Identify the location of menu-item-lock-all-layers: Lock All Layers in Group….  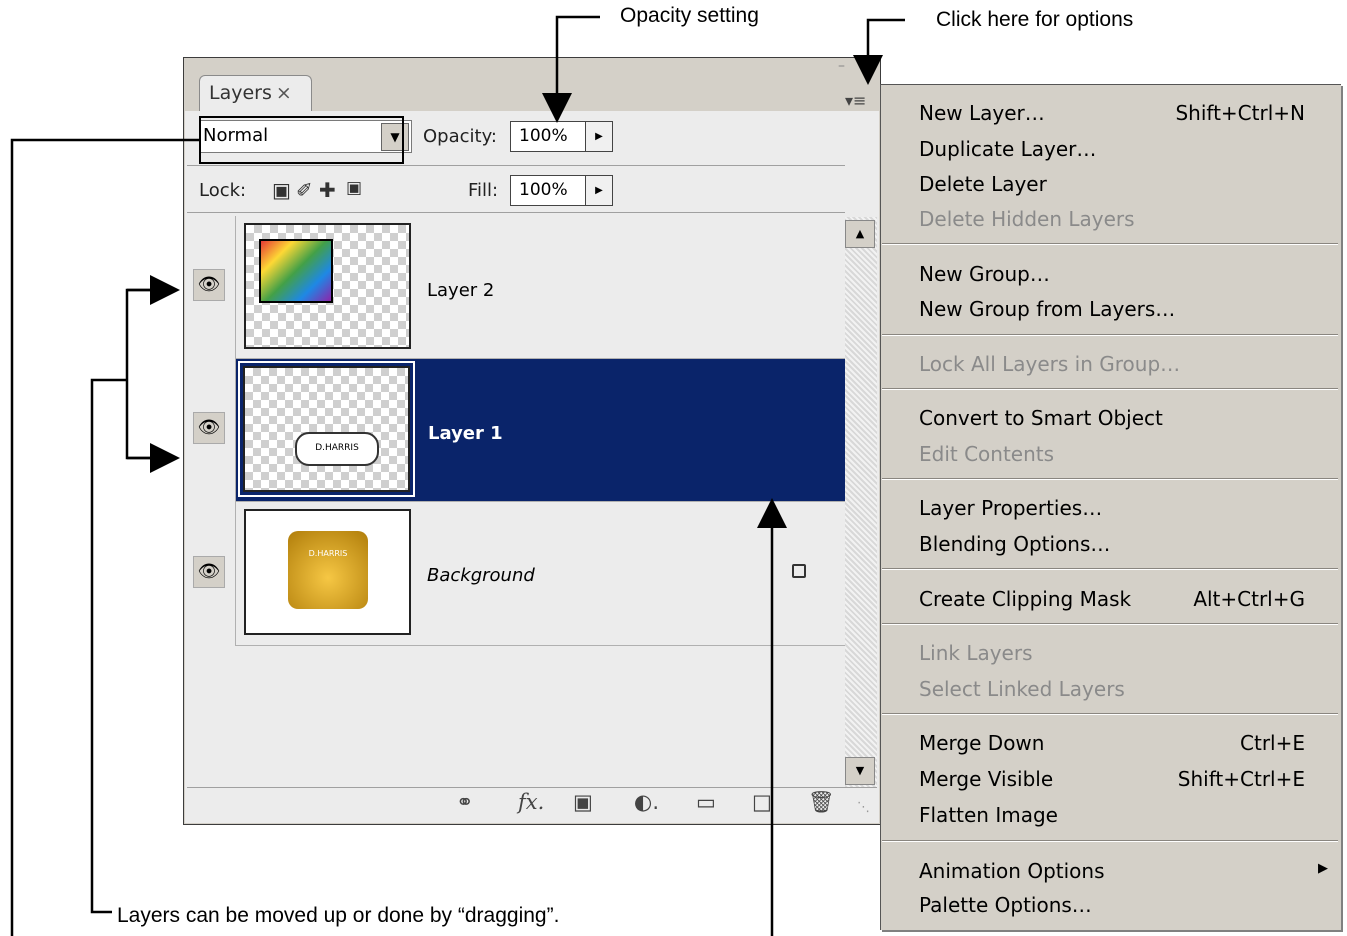
(1050, 364).